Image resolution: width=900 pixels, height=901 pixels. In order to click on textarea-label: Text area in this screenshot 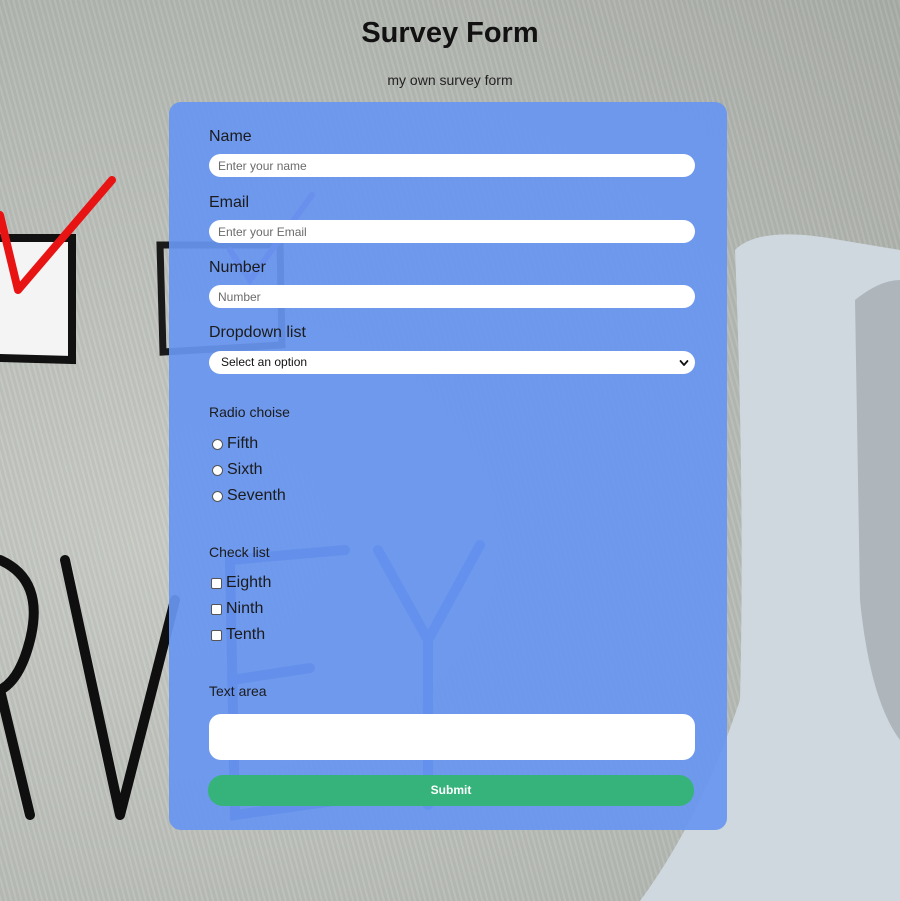, I will do `click(238, 691)`.